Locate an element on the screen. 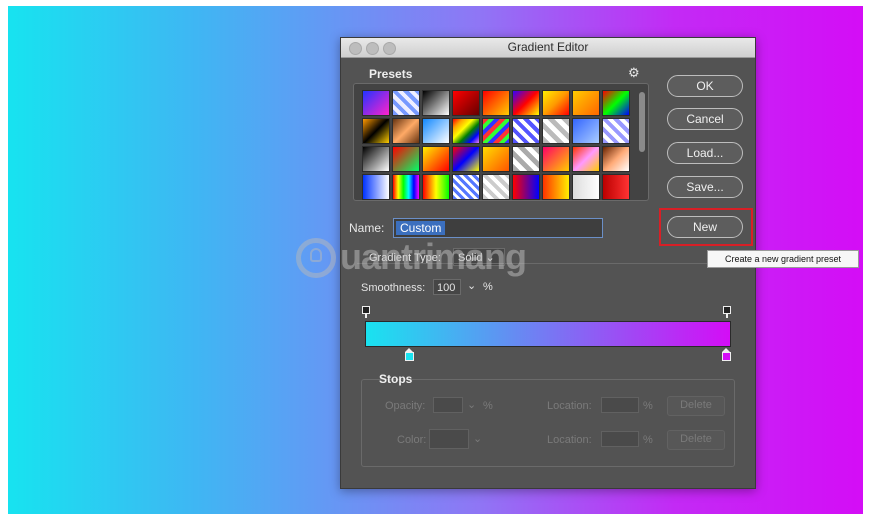 Image resolution: width=870 pixels, height=520 pixels. presets-panel is located at coordinates (501, 142).